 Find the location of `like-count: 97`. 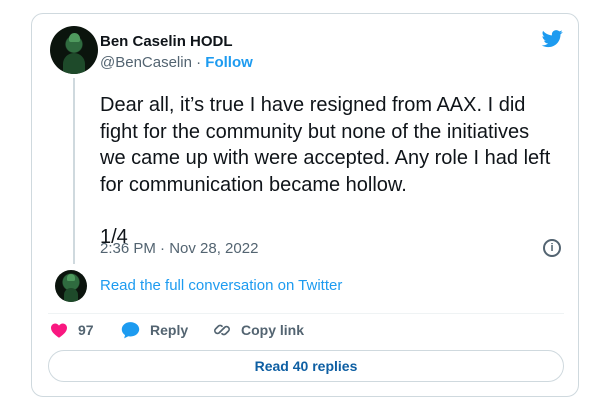

like-count: 97 is located at coordinates (86, 330).